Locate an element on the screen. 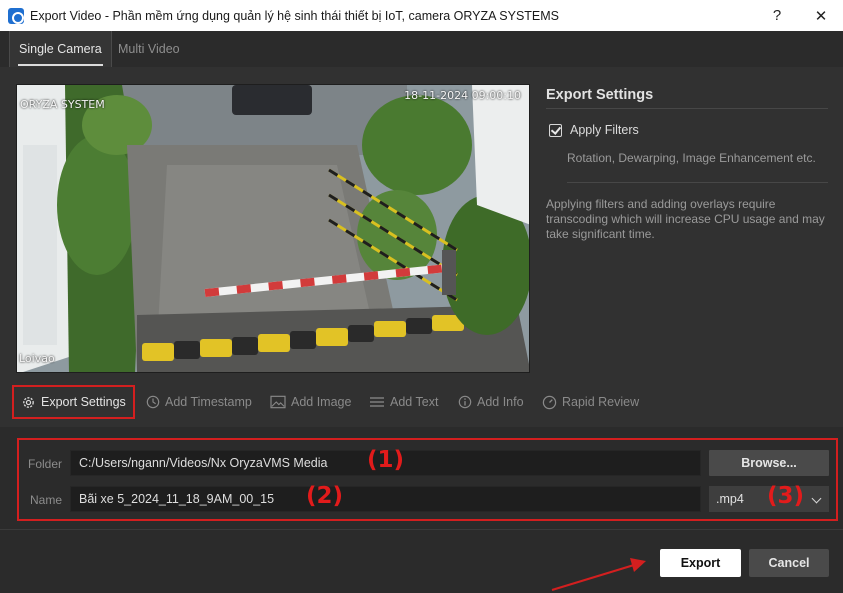  export-button: Export is located at coordinates (700, 563).